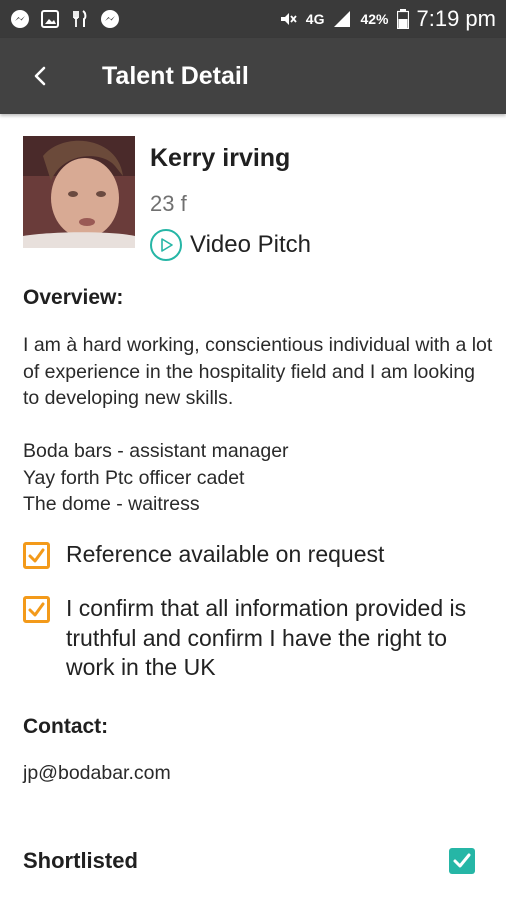 Image resolution: width=506 pixels, height=900 pixels. I want to click on clock: 7:19 pm, so click(456, 18).